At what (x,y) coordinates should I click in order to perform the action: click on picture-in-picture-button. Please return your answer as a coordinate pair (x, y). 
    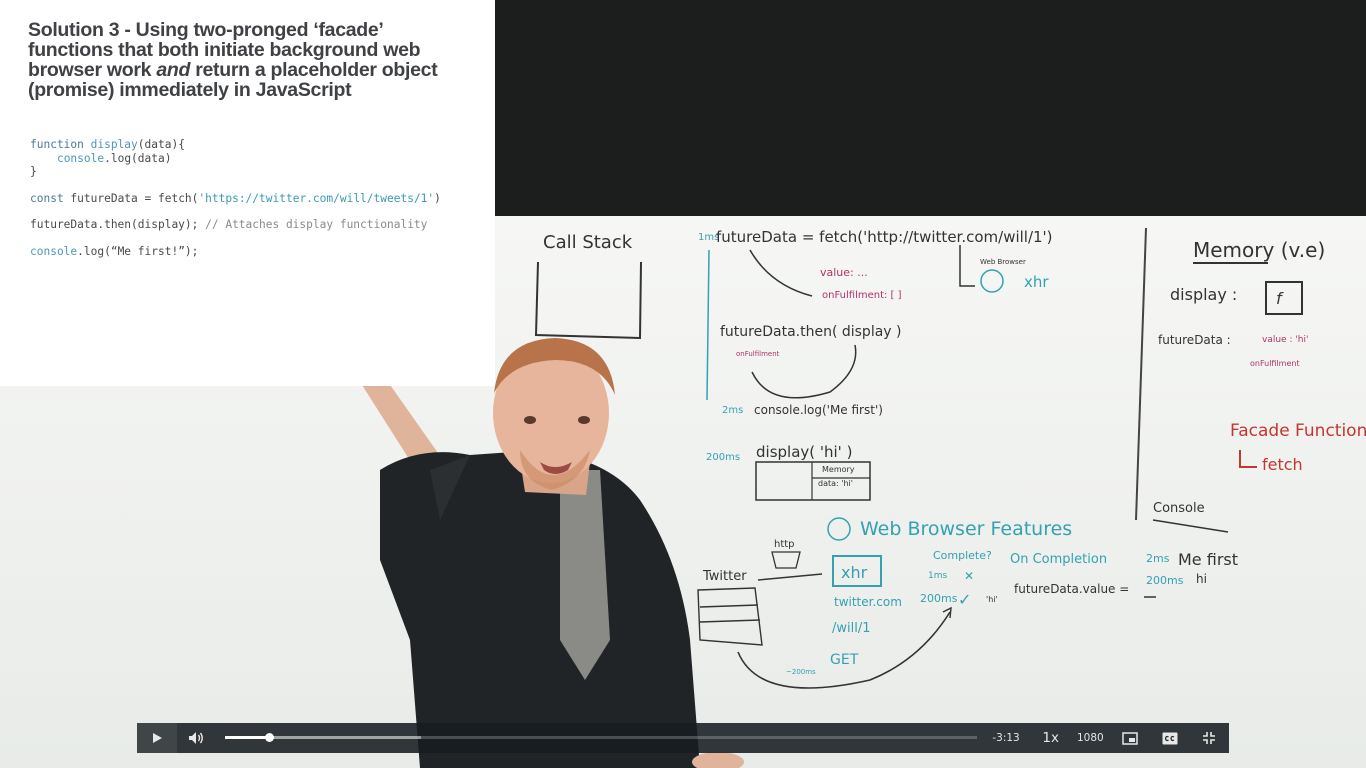
    Looking at the image, I should click on (1130, 738).